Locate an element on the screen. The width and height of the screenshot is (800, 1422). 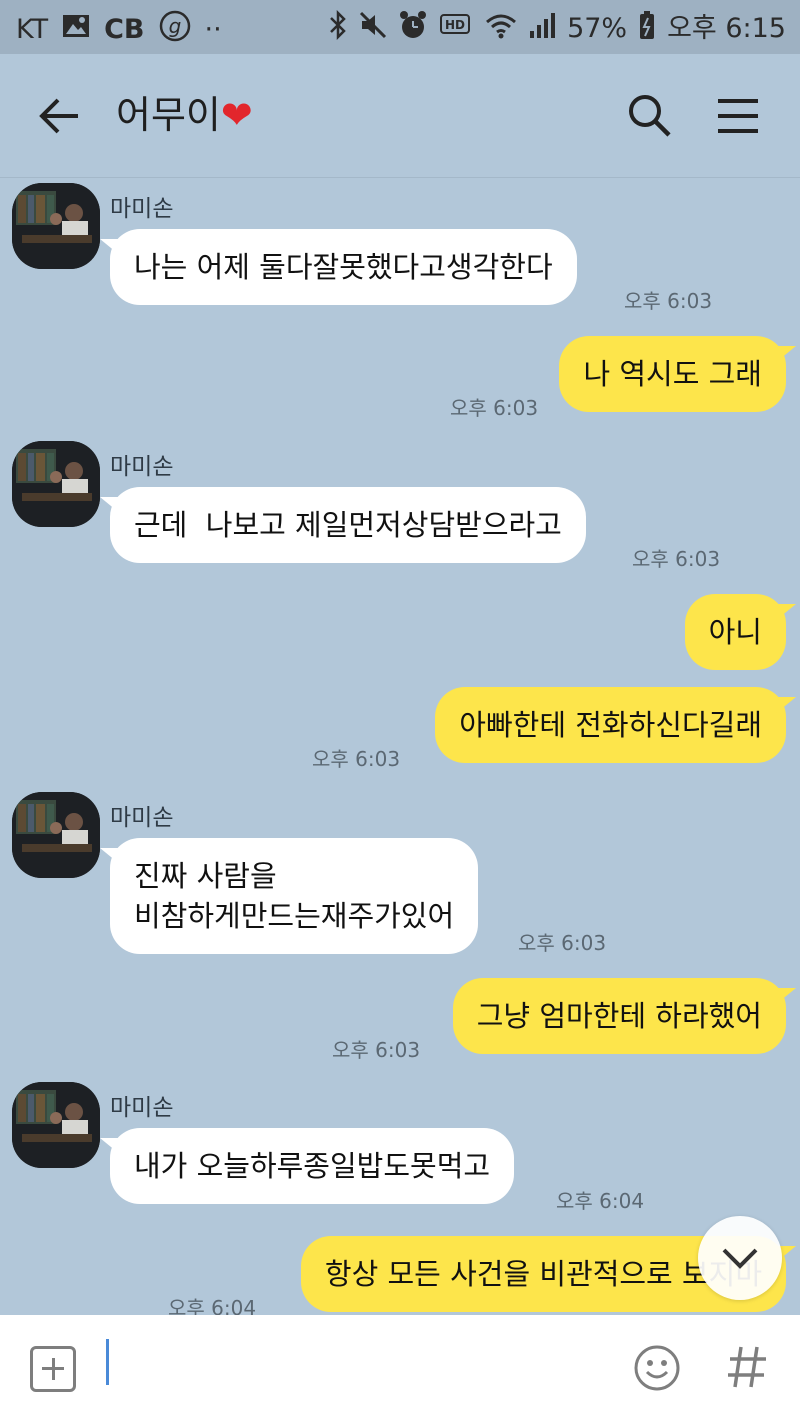
chat-title: 어무이❤ is located at coordinates (184, 115).